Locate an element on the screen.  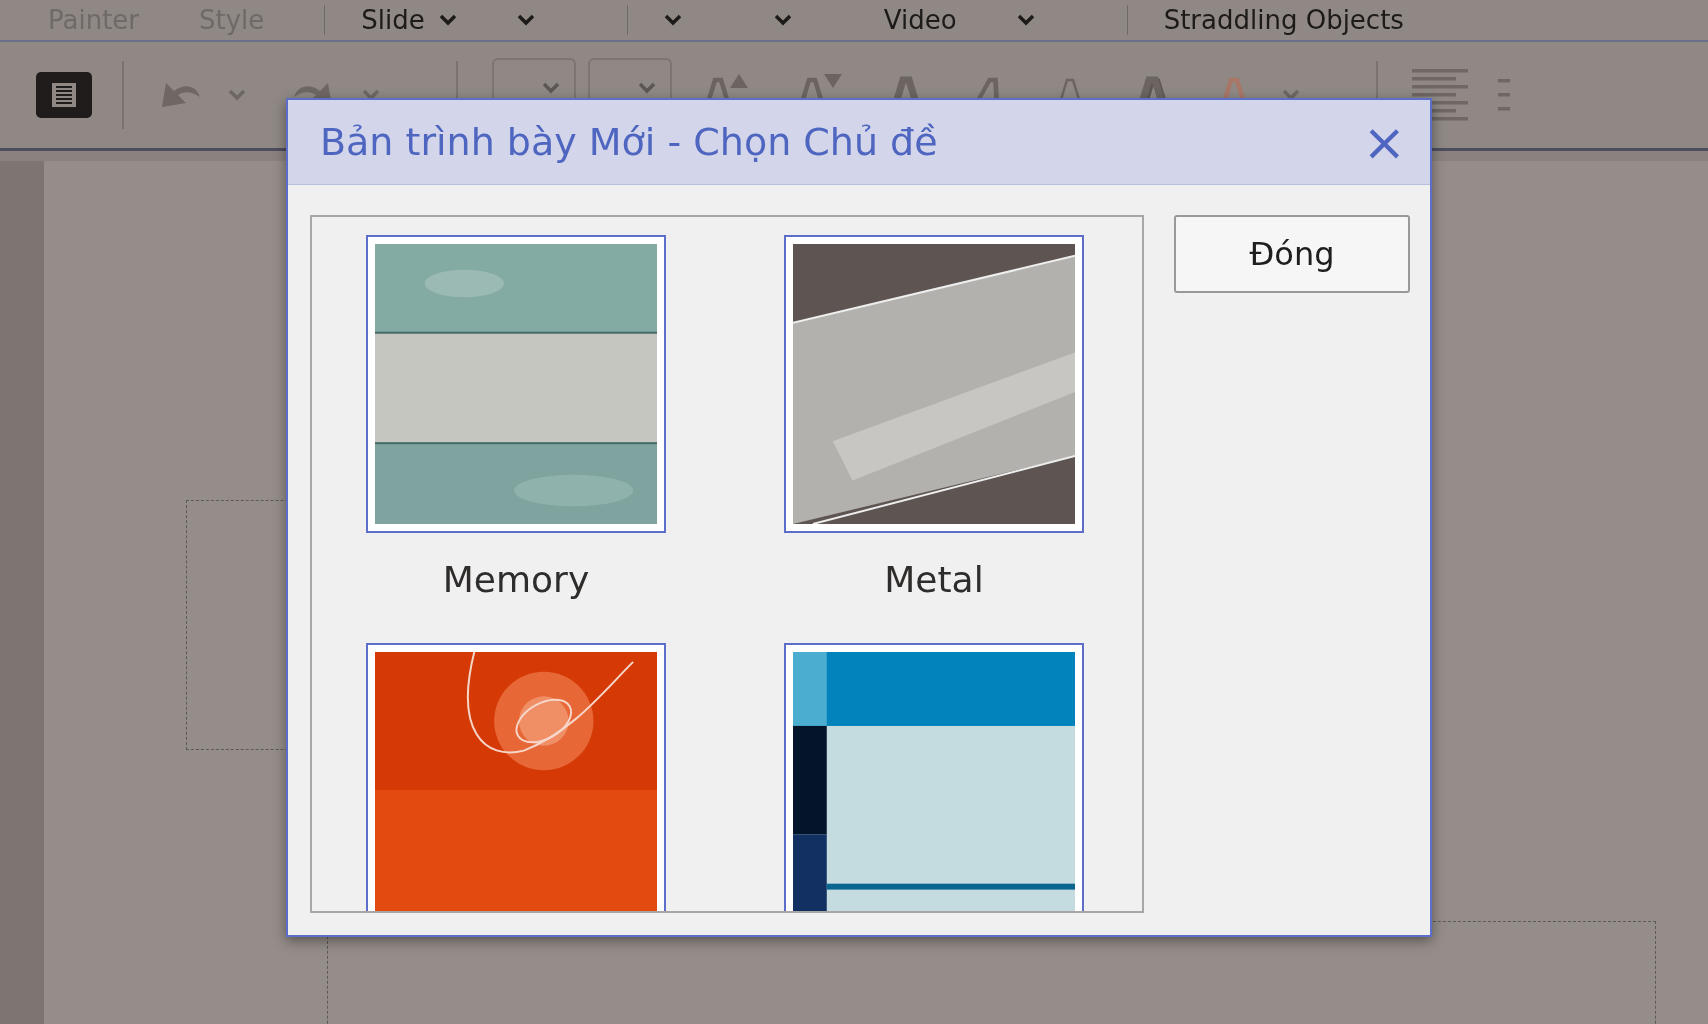
dialog-title: Bản trình bày Mới - Chọn Chủ đề is located at coordinates (629, 142).